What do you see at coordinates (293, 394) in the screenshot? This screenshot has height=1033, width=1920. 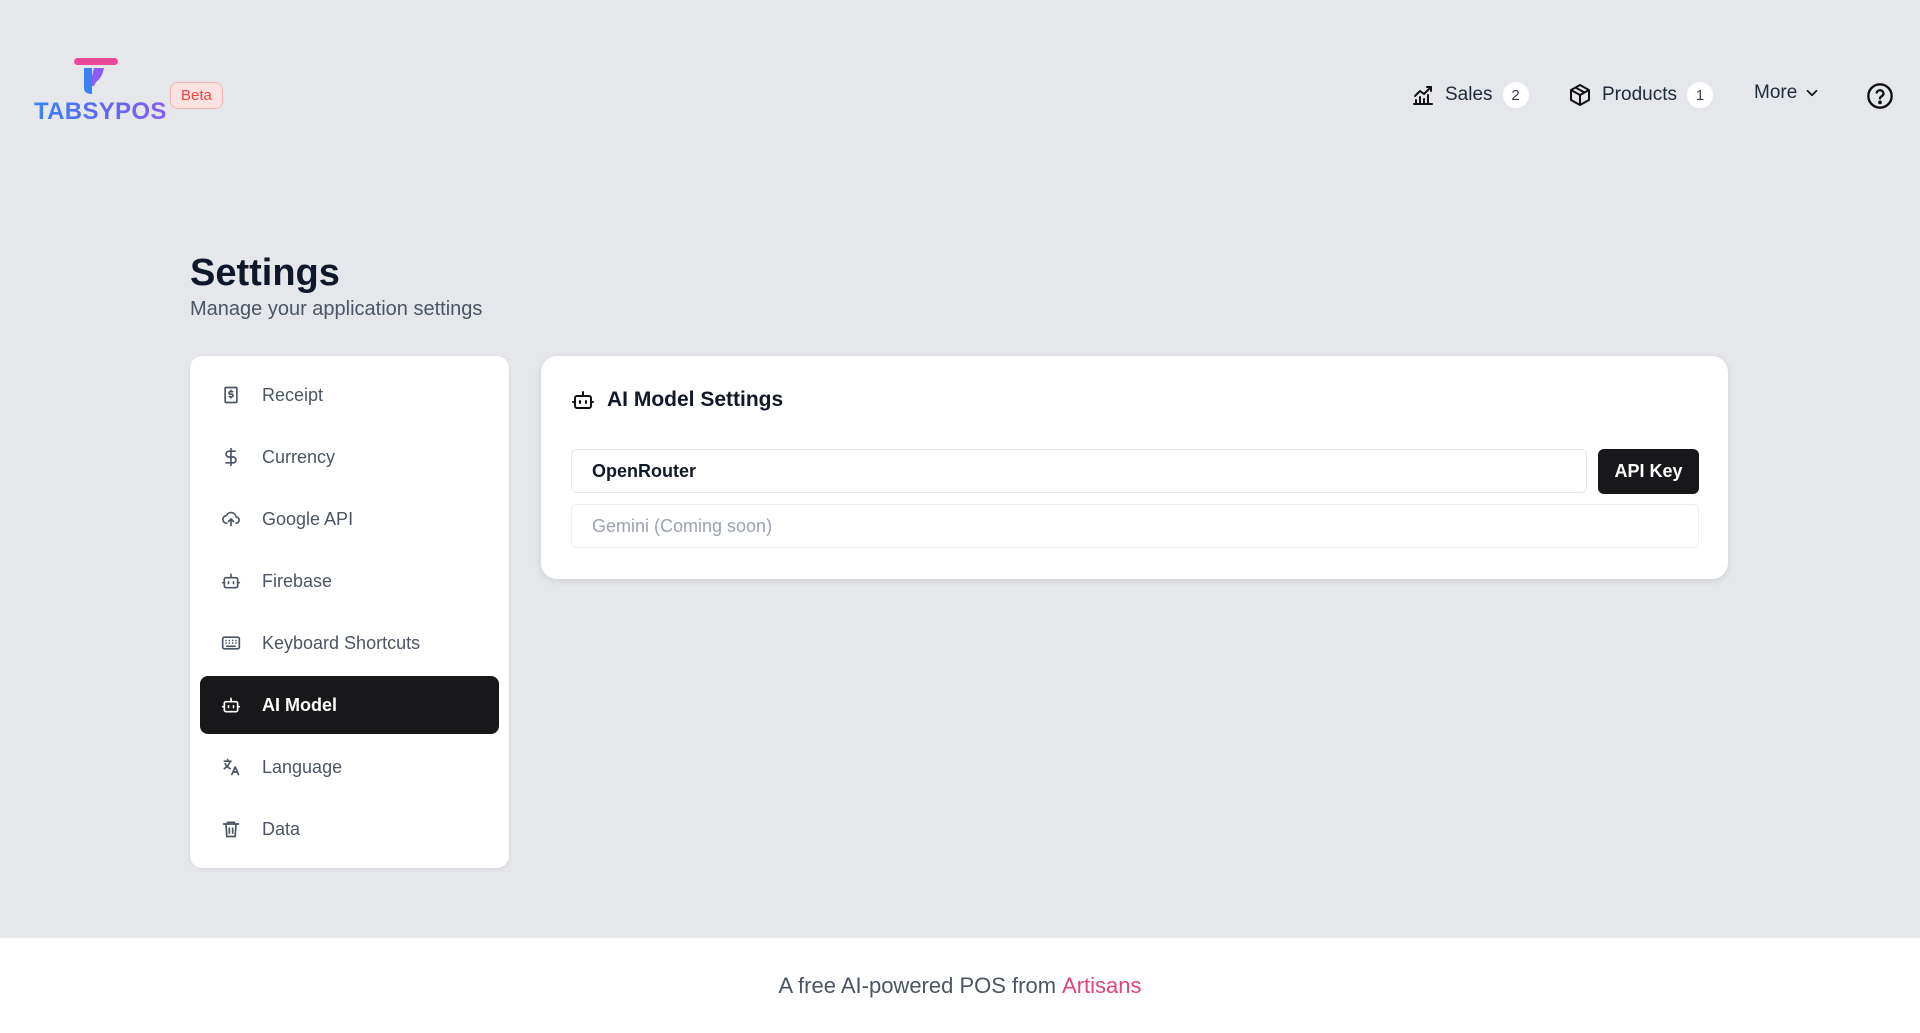 I see `sidebar-item-label: Receipt` at bounding box center [293, 394].